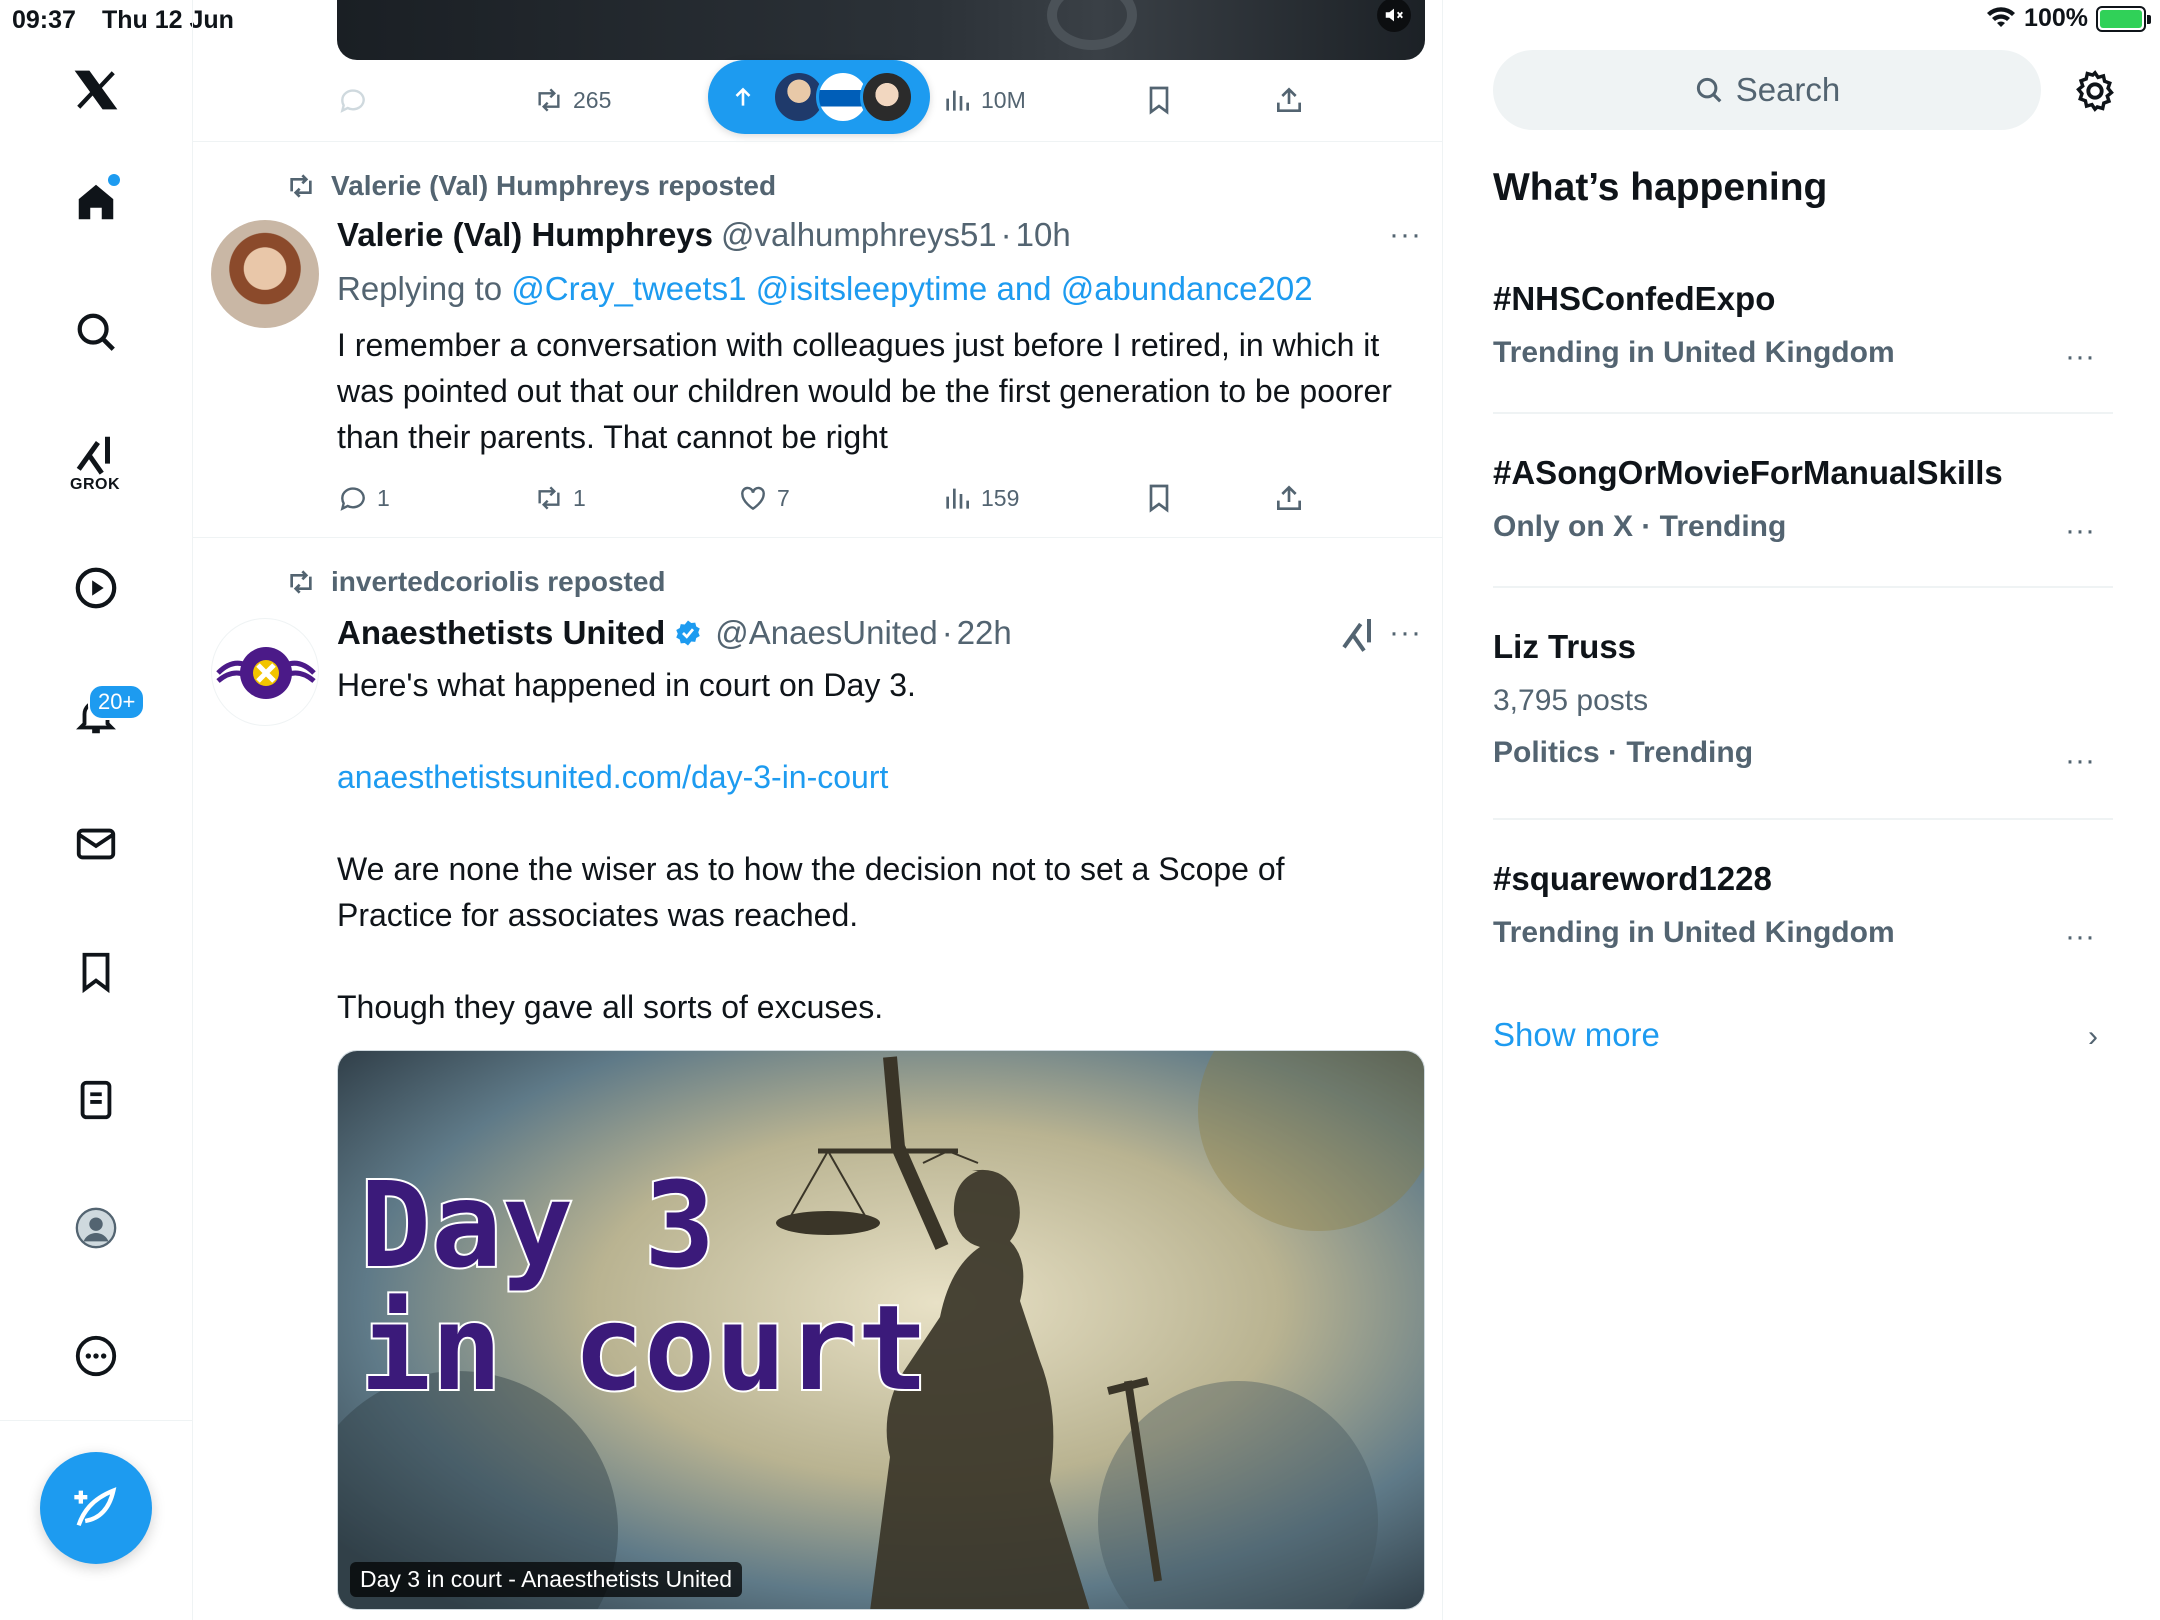 This screenshot has width=2160, height=1620. I want to click on compose-post-button, so click(96, 1508).